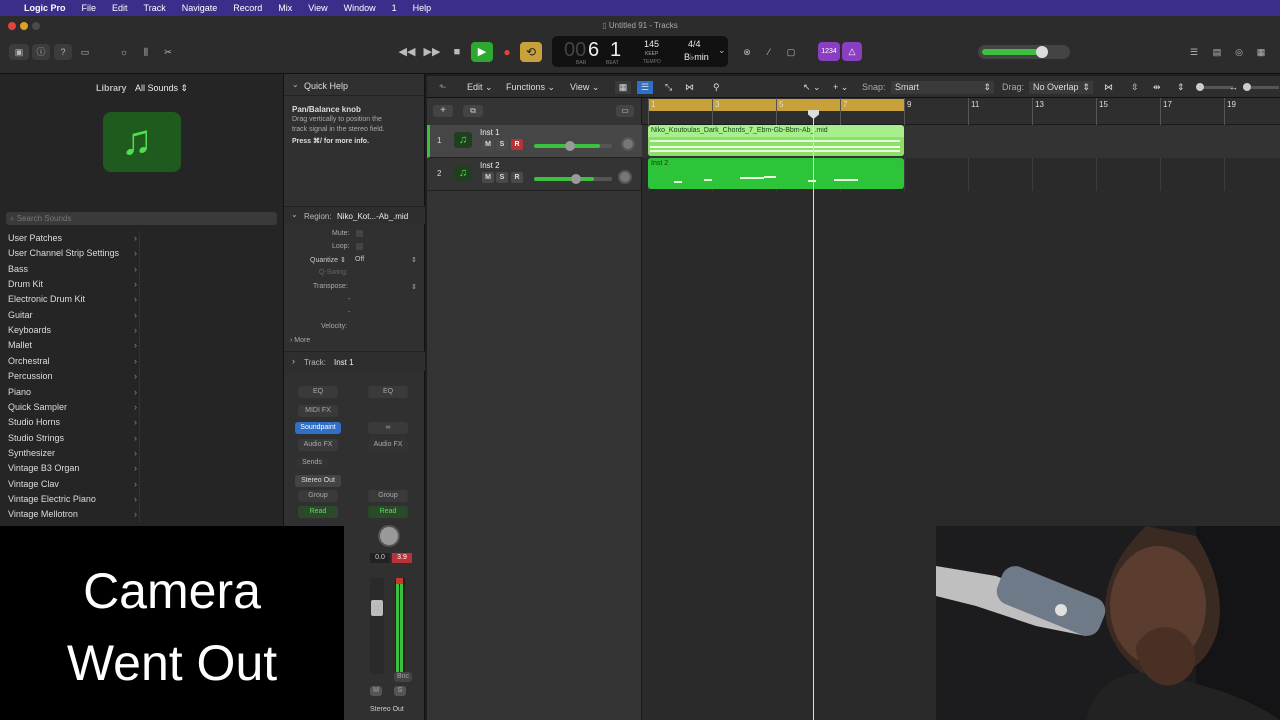 The height and width of the screenshot is (720, 1280). Describe the element at coordinates (1214, 87) in the screenshot. I see `vertical-zoom-slider` at that location.